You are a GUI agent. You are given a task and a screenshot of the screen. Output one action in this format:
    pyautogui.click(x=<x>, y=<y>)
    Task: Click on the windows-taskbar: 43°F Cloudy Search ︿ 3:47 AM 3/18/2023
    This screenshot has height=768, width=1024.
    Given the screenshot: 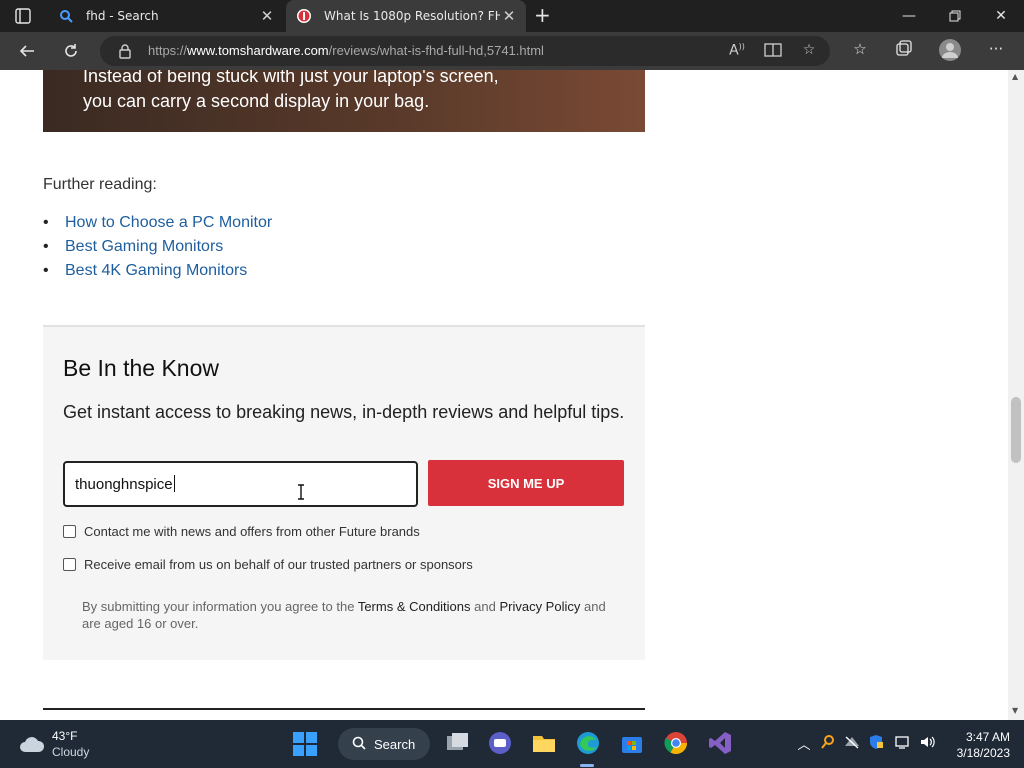 What is the action you would take?
    pyautogui.click(x=512, y=744)
    